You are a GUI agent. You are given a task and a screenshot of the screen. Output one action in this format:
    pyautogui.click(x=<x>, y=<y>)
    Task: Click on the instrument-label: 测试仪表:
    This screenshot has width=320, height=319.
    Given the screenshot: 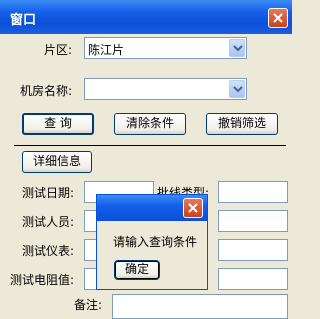 What is the action you would take?
    pyautogui.click(x=48, y=251)
    